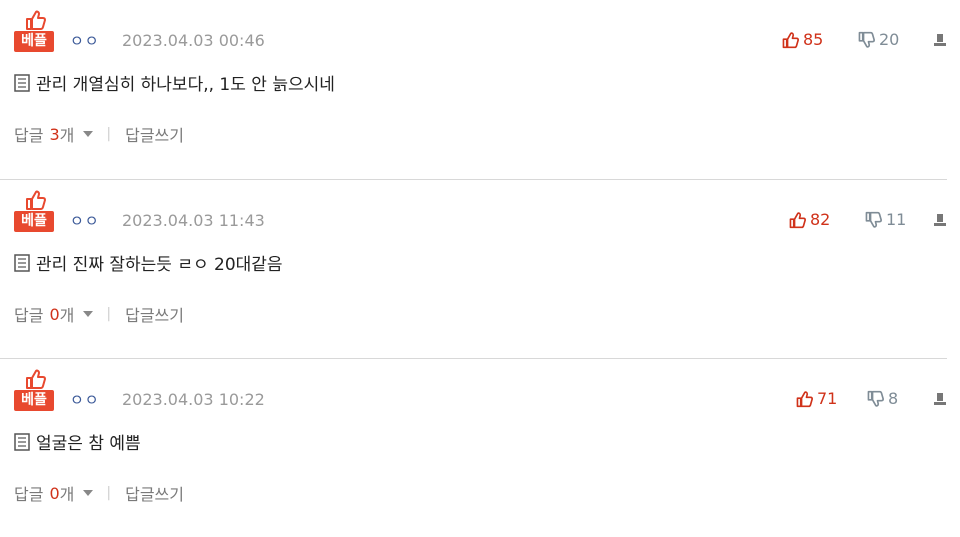 The width and height of the screenshot is (960, 537). I want to click on dislike-count: 20, so click(889, 39).